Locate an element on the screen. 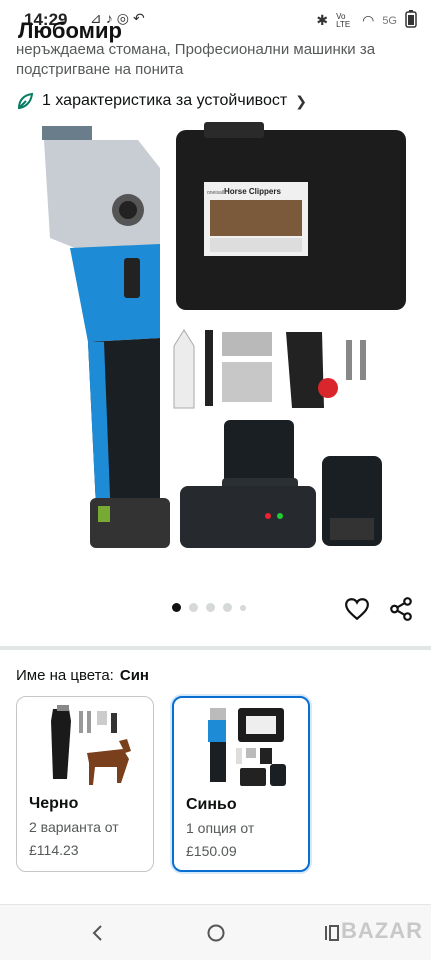 This screenshot has height=960, width=431. color-name-row: Име на цвета: Син is located at coordinates (82, 675).